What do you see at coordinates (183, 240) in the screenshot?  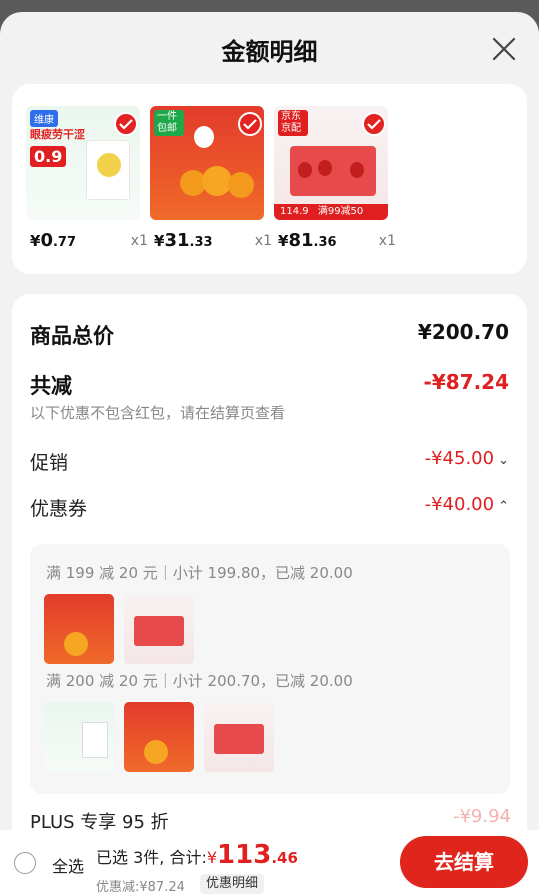 I see `product-price: ¥31.33` at bounding box center [183, 240].